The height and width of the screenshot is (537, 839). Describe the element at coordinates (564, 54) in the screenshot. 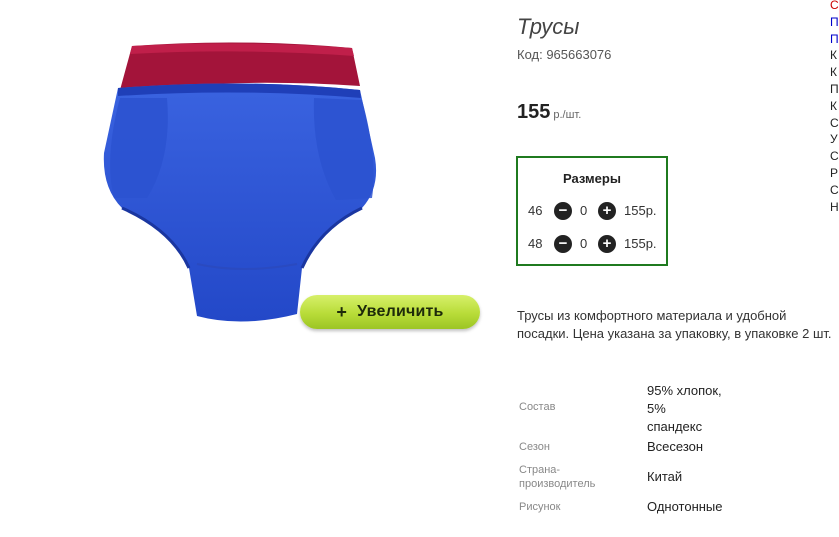

I see `product-code: Код: 965663076` at that location.